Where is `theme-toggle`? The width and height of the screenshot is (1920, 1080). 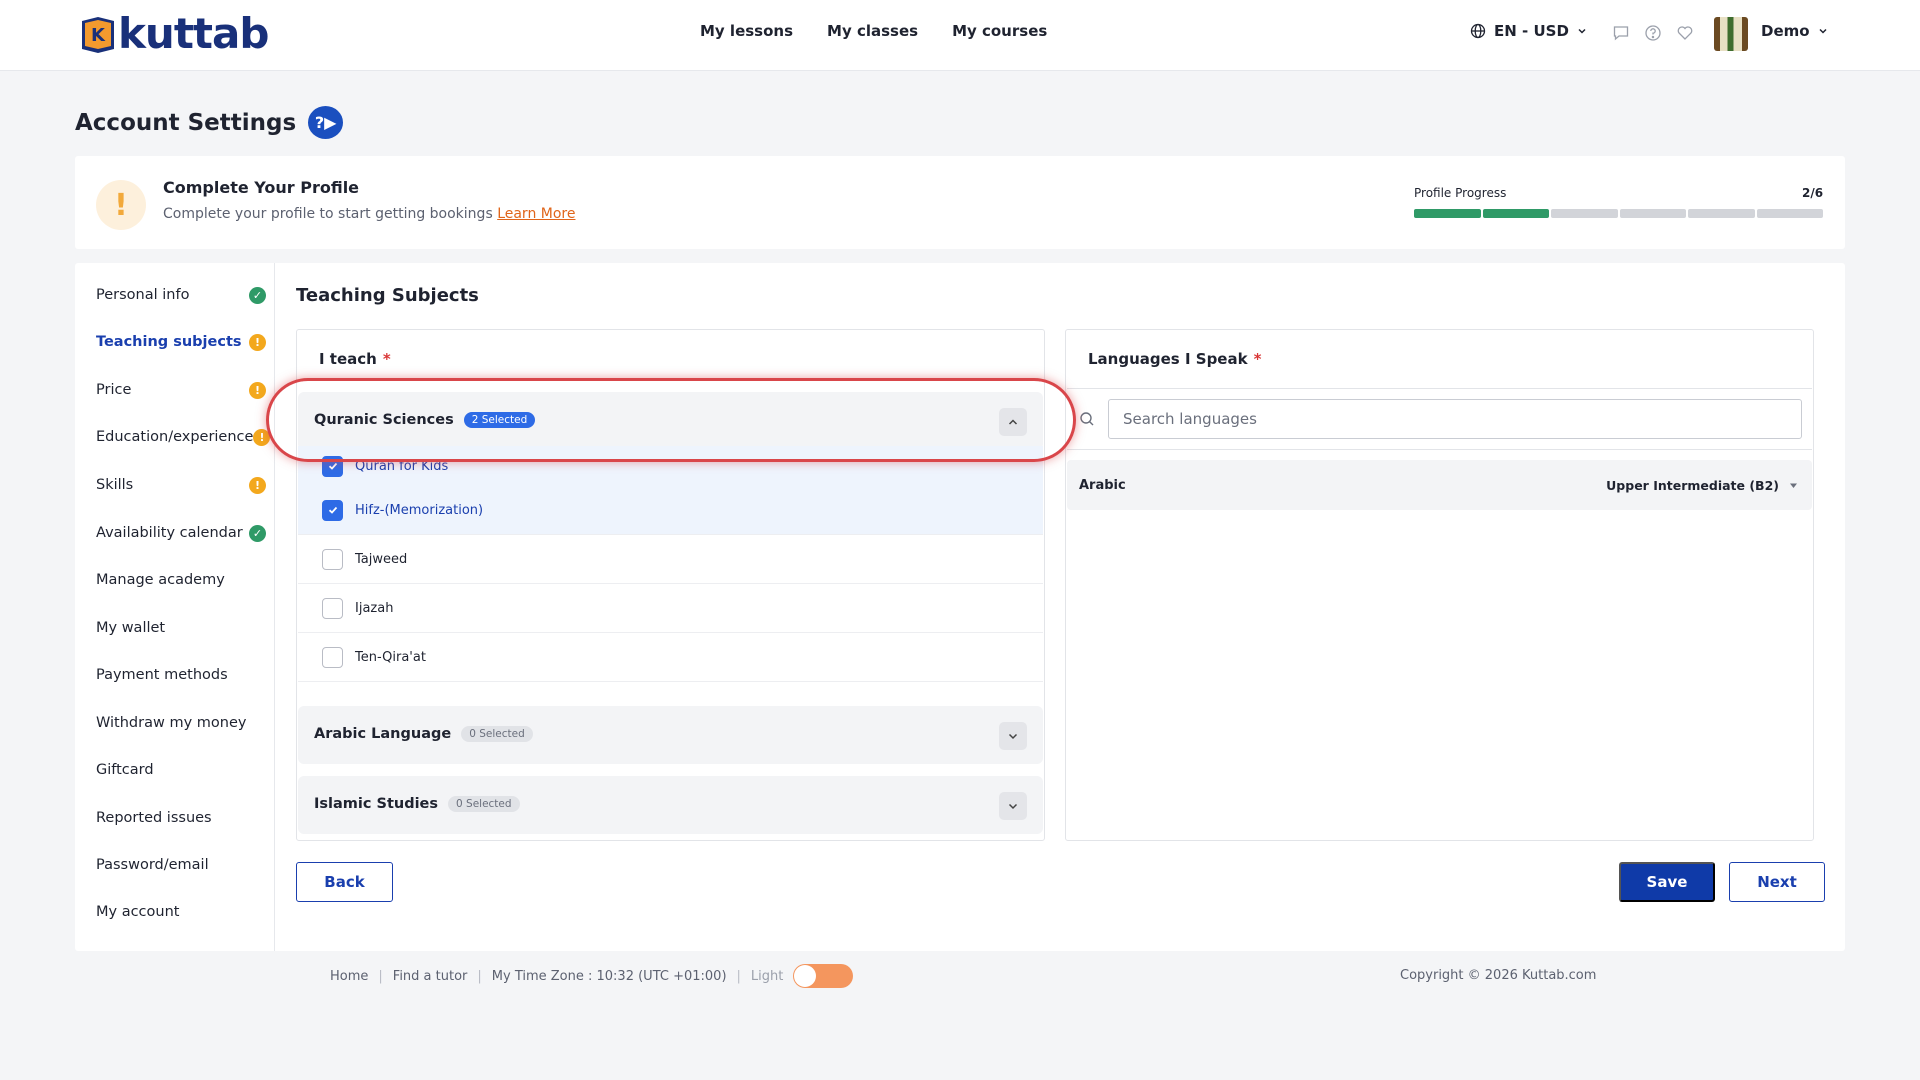
theme-toggle is located at coordinates (823, 976).